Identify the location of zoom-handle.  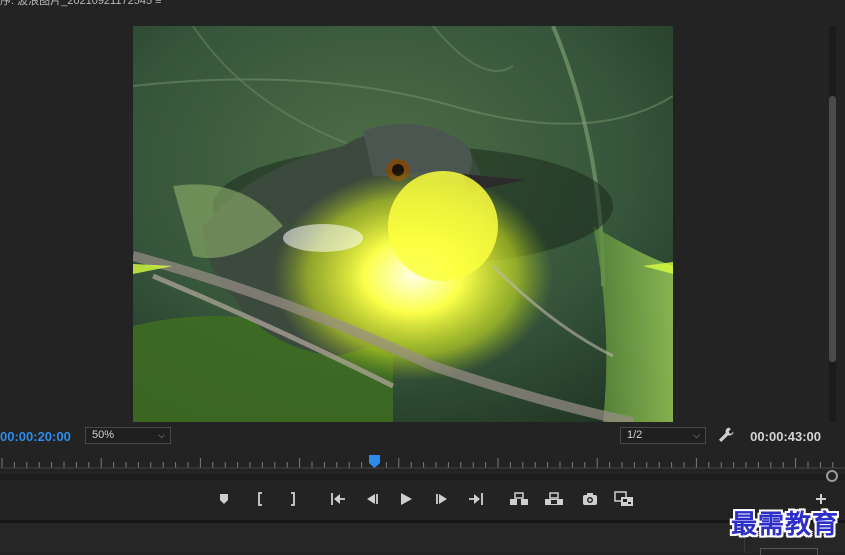
(832, 476).